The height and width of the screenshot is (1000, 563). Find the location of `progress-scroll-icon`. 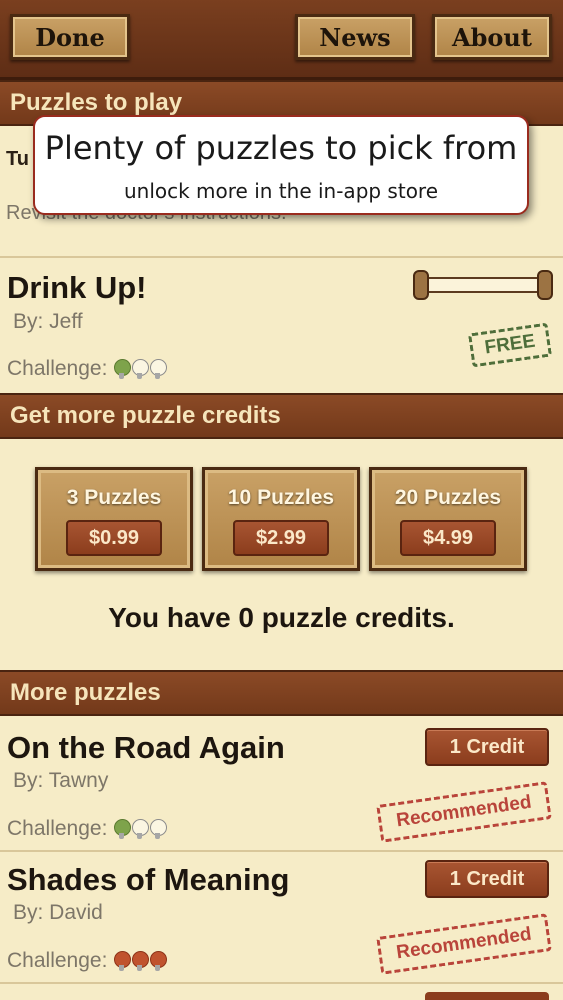

progress-scroll-icon is located at coordinates (483, 285).